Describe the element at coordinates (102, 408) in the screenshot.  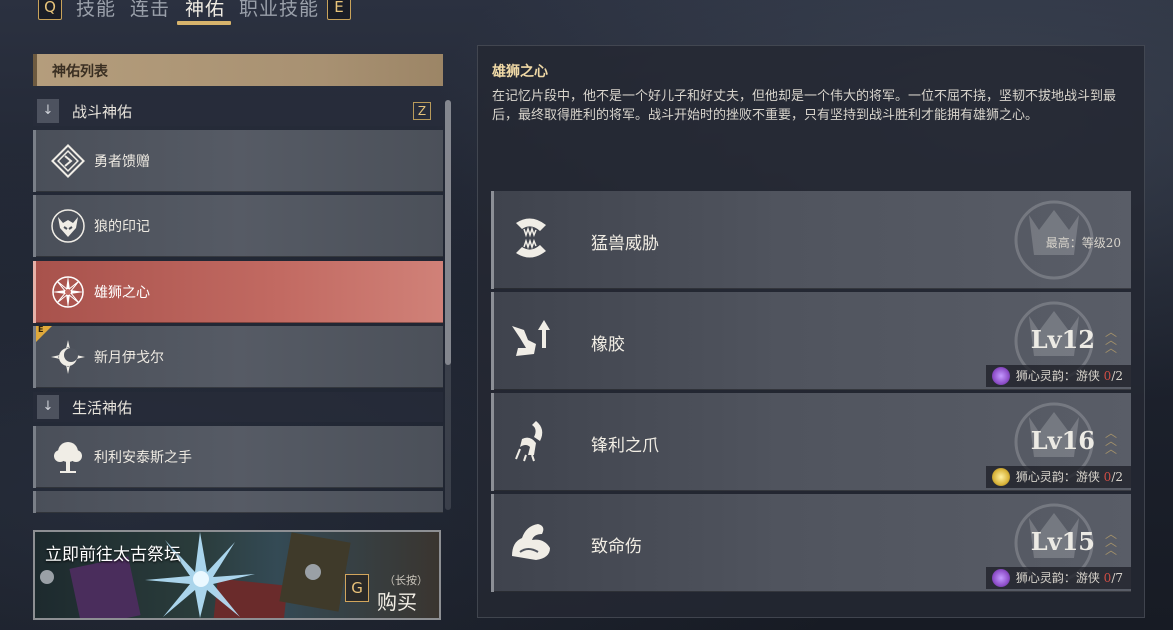
I see `section-label: 生活神佑` at that location.